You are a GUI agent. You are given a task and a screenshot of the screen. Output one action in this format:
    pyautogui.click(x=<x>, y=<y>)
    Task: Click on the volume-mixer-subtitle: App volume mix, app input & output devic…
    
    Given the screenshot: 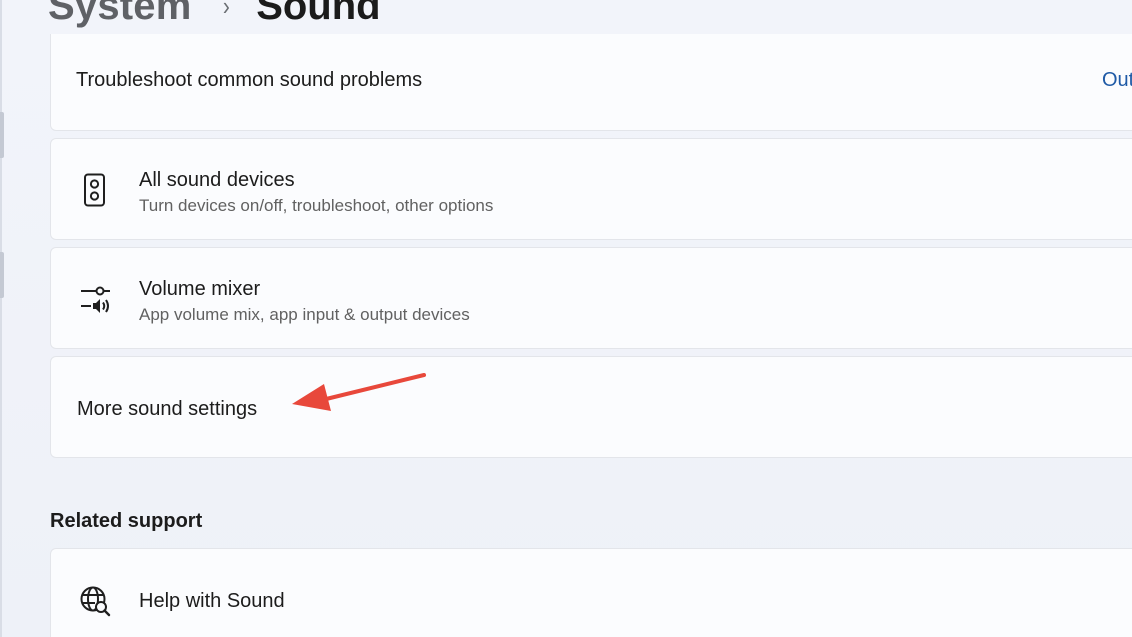 What is the action you would take?
    pyautogui.click(x=304, y=314)
    